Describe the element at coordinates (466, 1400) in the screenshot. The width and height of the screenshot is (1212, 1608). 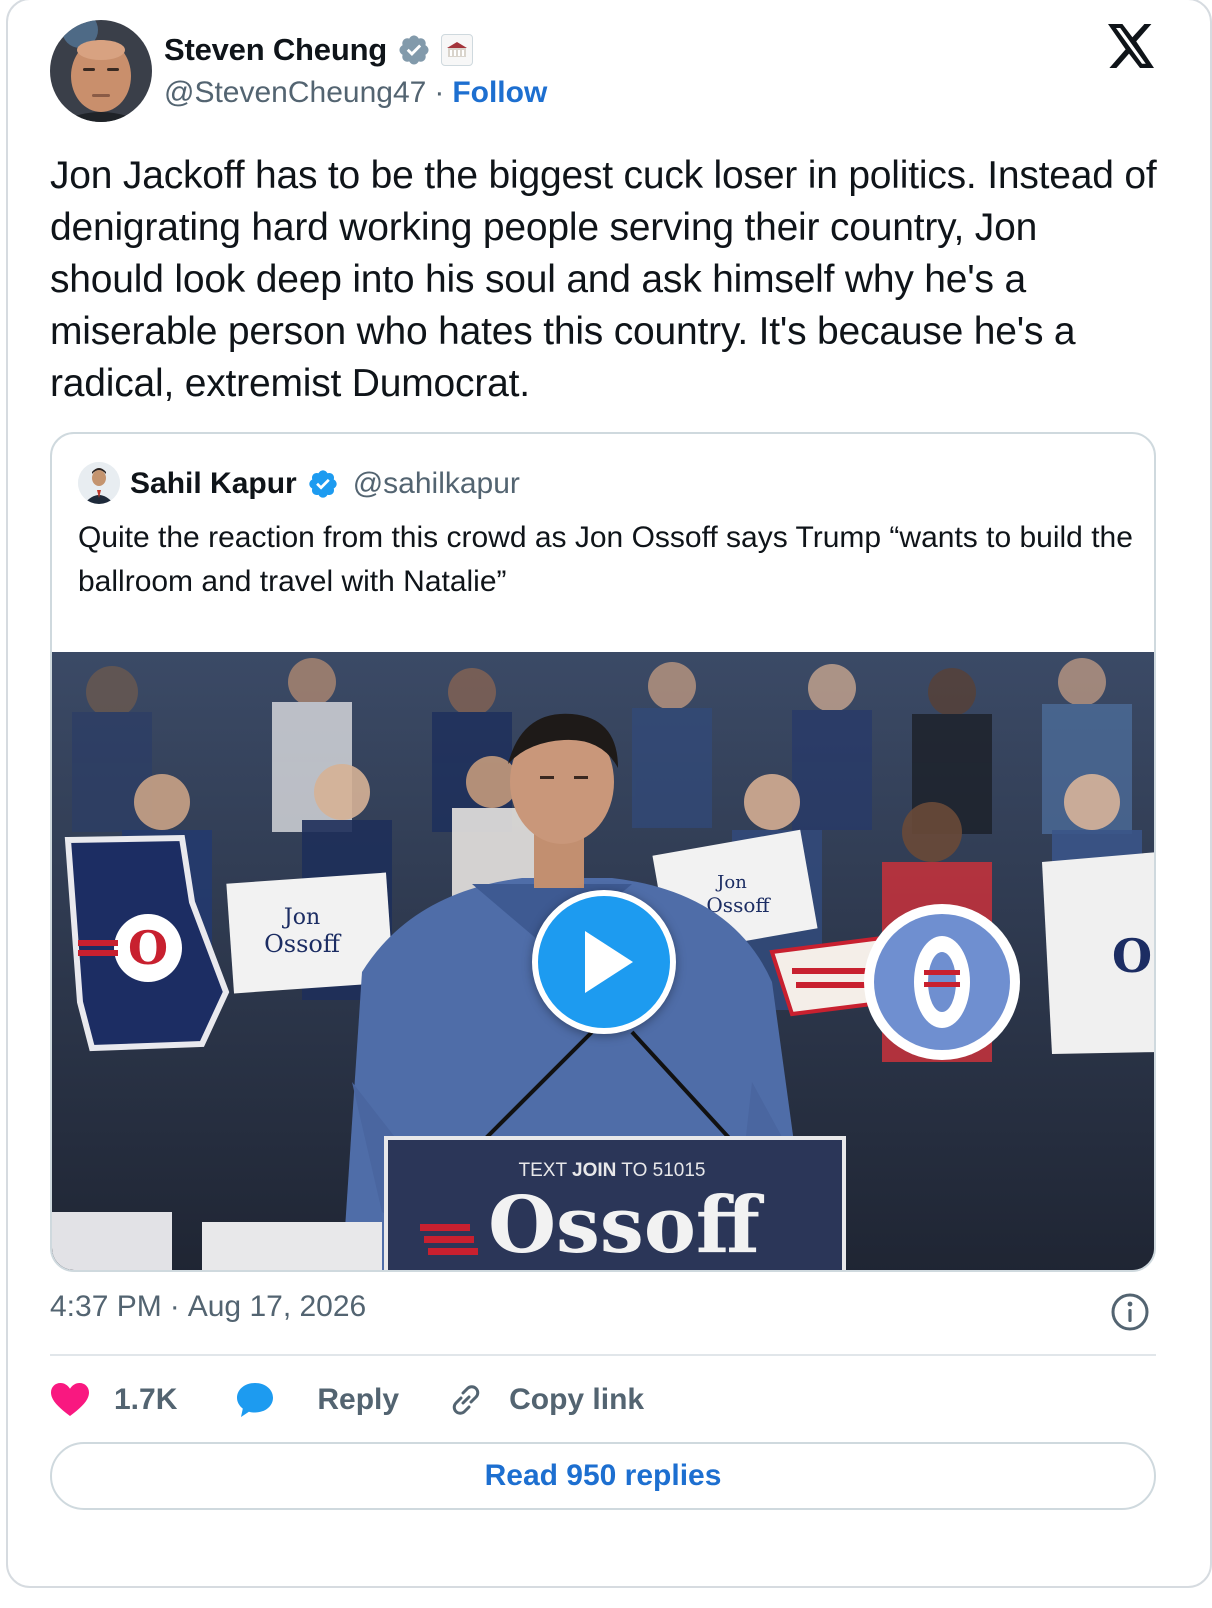
I see `link-icon` at that location.